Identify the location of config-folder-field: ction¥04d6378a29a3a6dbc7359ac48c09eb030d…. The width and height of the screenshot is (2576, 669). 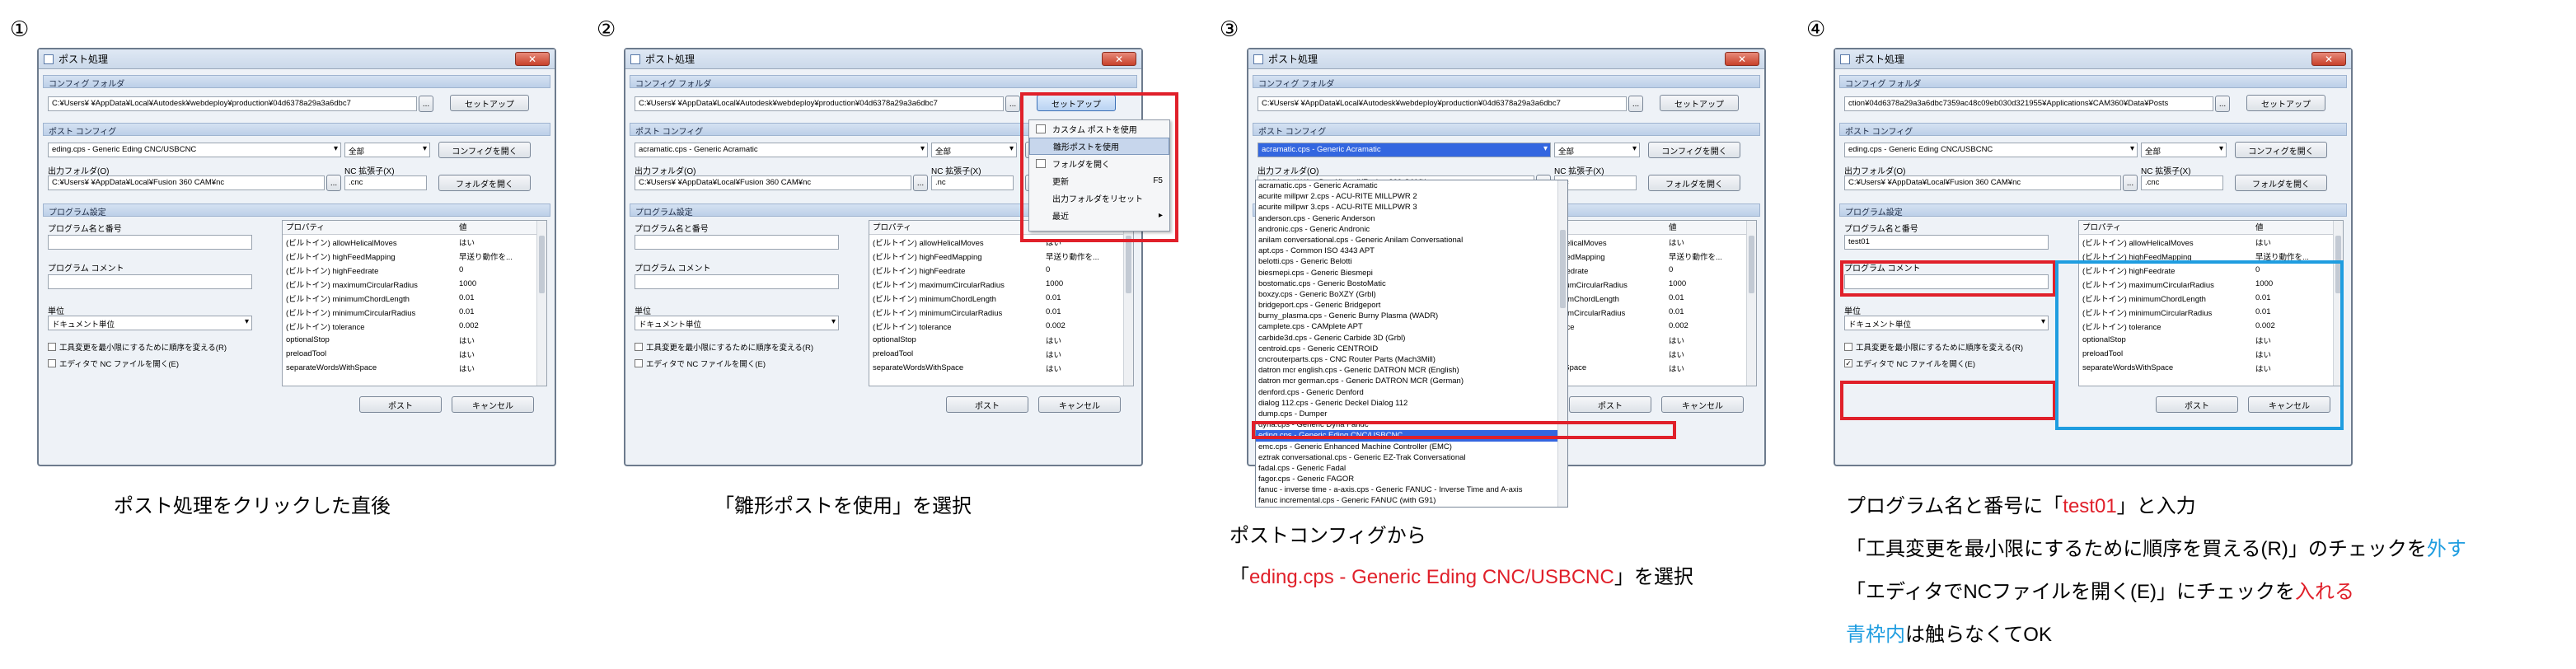
(2028, 104).